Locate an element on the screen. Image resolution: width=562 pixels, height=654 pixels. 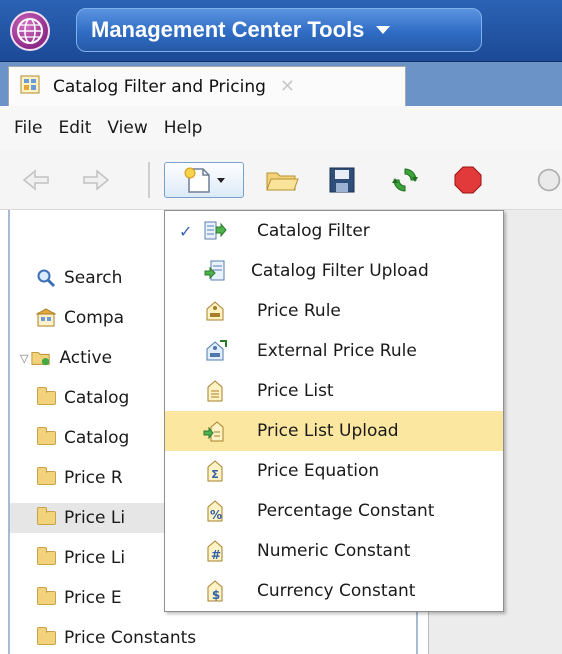
menu-help: Help is located at coordinates (183, 128).